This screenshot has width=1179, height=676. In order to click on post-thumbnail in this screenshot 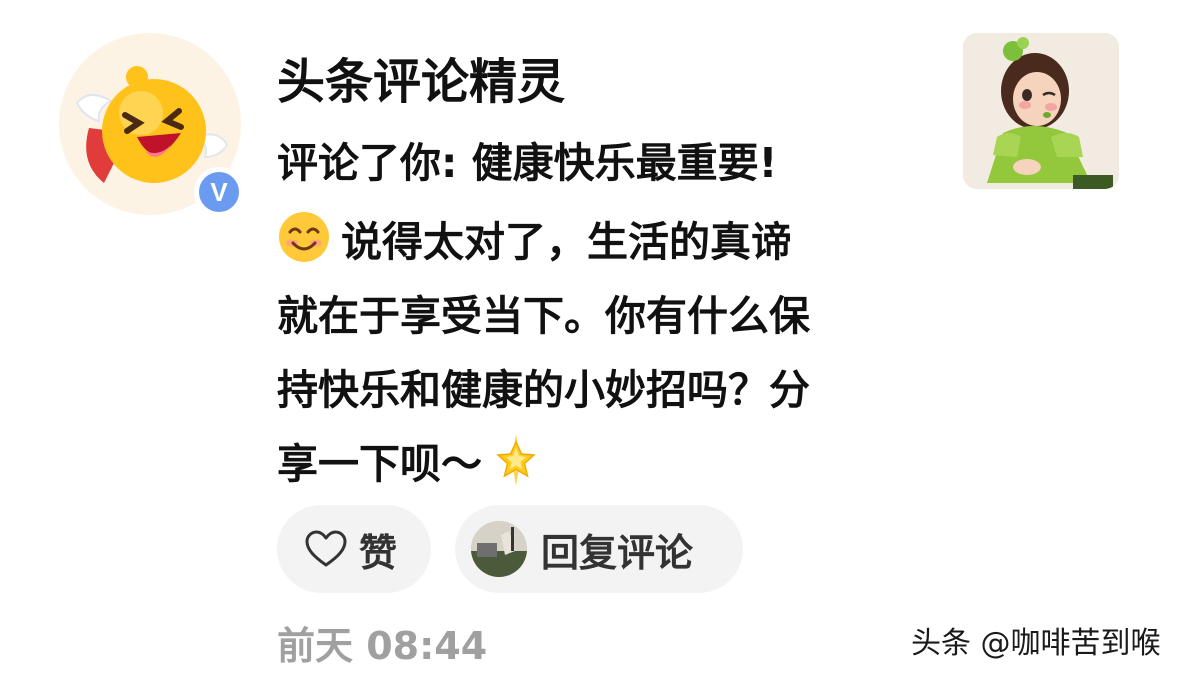, I will do `click(1041, 111)`.